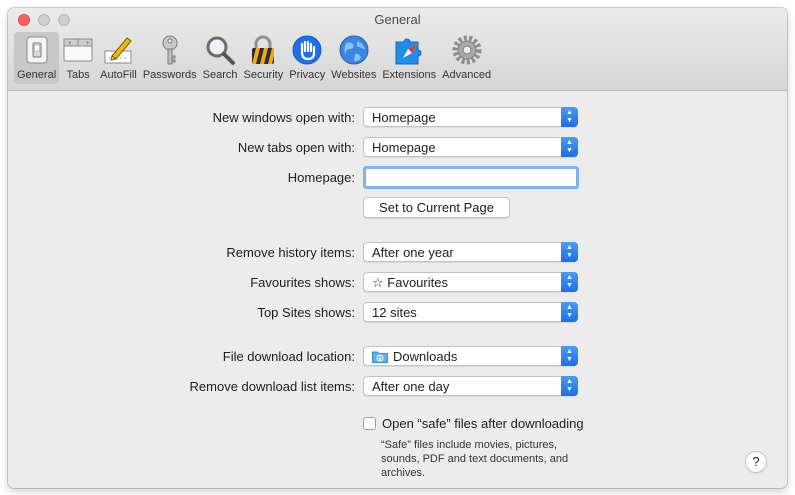 The height and width of the screenshot is (495, 795). I want to click on tab-privacy: Privacy, so click(307, 58).